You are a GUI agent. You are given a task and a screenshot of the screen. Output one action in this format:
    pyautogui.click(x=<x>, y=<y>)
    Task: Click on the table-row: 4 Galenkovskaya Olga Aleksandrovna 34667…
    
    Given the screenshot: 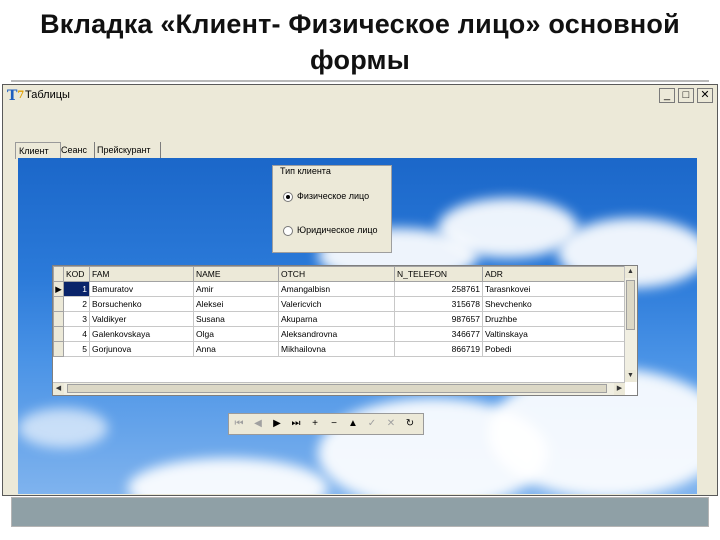 What is the action you would take?
    pyautogui.click(x=339, y=334)
    